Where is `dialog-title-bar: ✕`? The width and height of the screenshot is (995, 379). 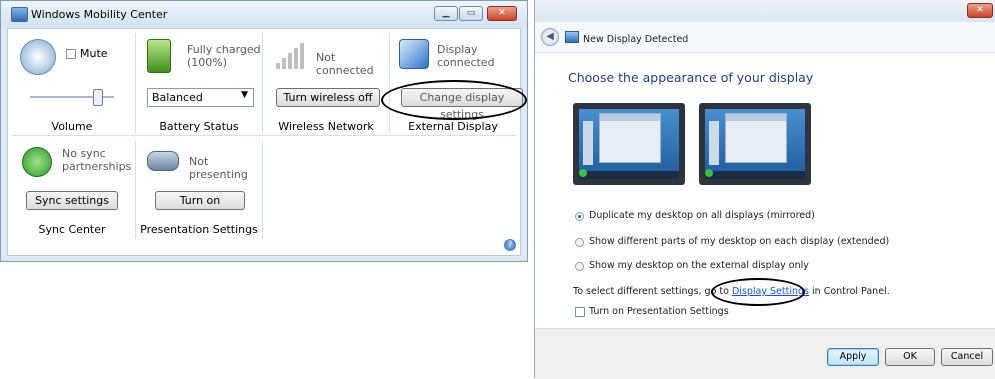
dialog-title-bar: ✕ is located at coordinates (765, 11).